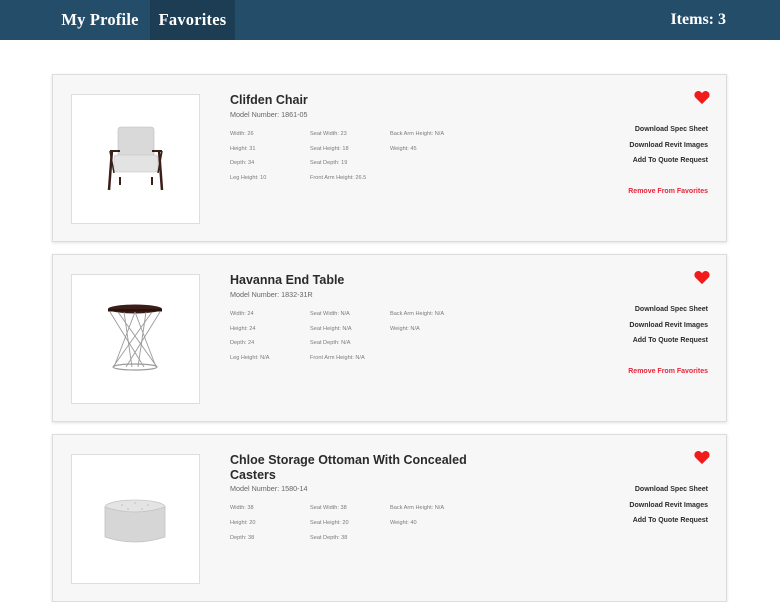  Describe the element at coordinates (405, 329) in the screenshot. I see `spec-weight: Weight: N/A` at that location.